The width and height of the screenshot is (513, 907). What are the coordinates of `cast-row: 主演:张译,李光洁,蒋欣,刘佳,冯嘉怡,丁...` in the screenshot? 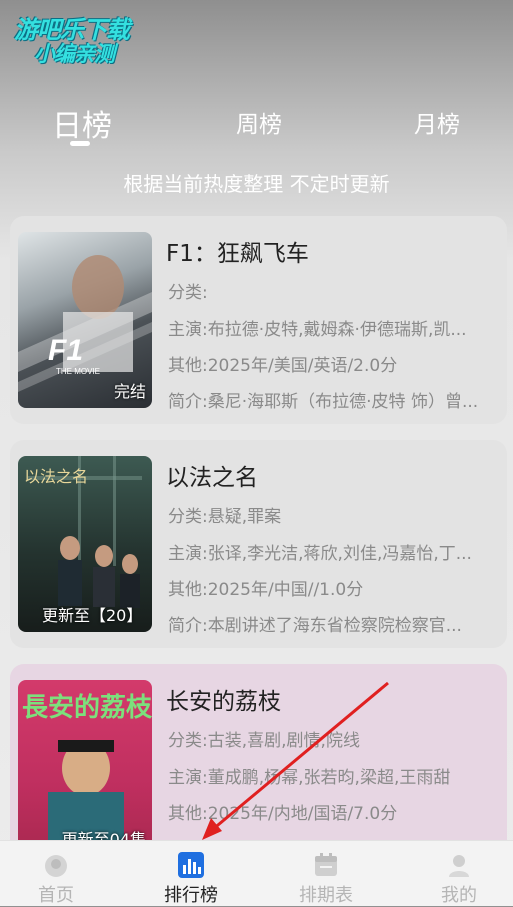 It's located at (320, 554).